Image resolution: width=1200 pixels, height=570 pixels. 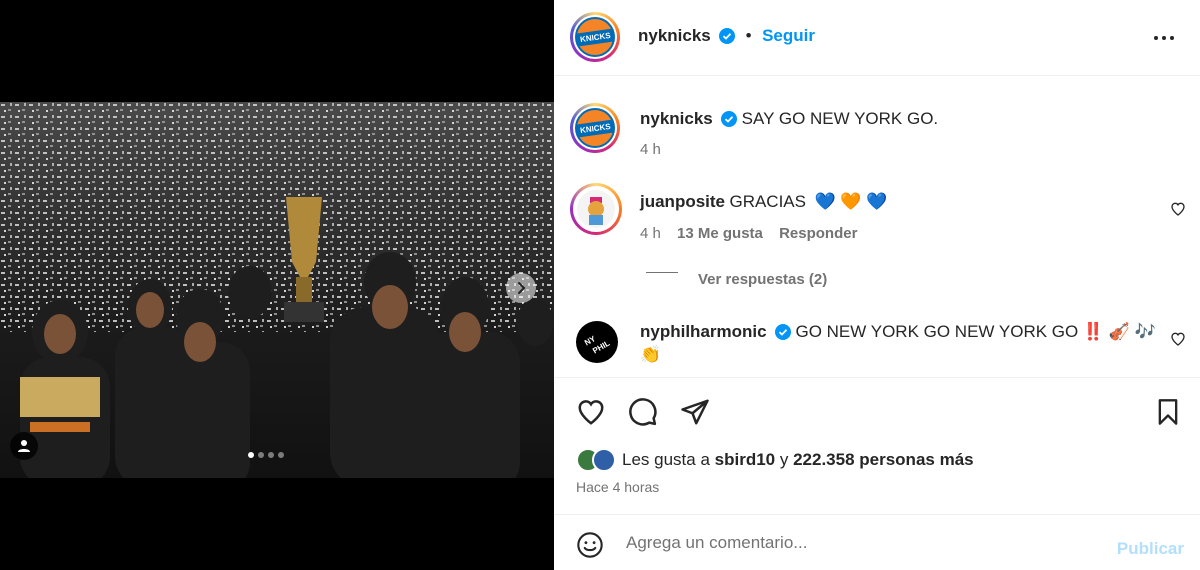 What do you see at coordinates (720, 233) in the screenshot?
I see `comment-likes: 13 Me gusta` at bounding box center [720, 233].